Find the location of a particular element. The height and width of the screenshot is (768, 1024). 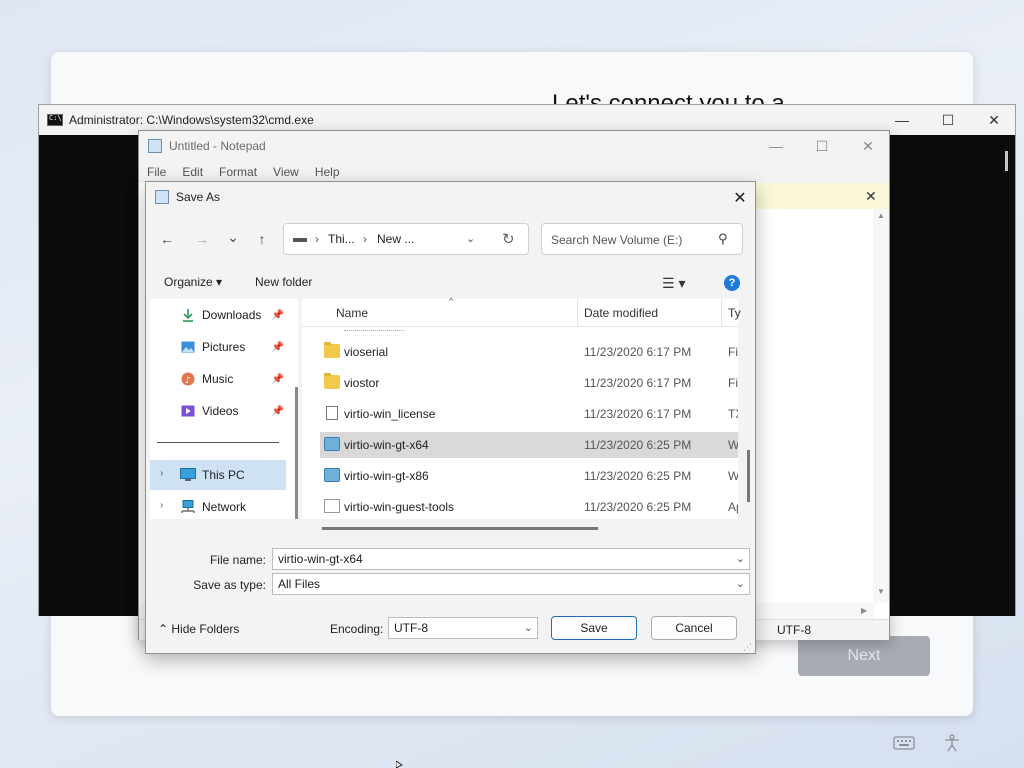

nav-item-videos: Videos 📌 is located at coordinates (218, 411).